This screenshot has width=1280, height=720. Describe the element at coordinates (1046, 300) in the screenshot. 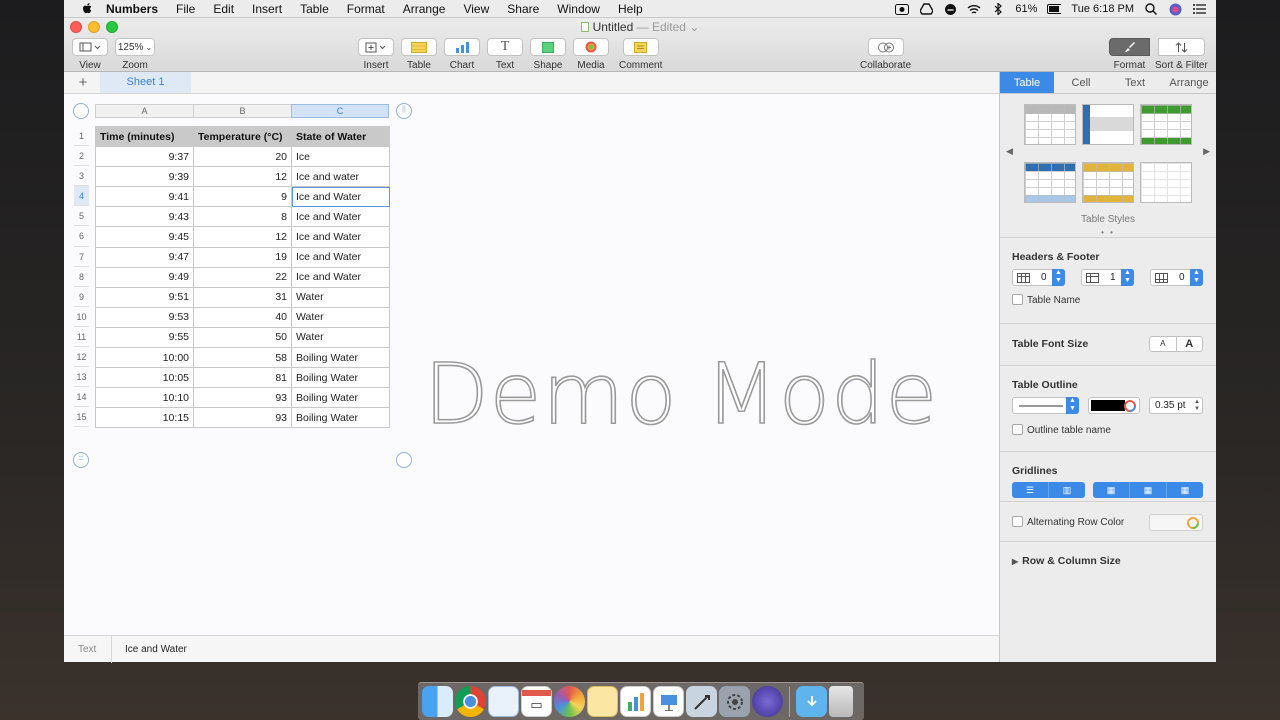

I see `table-name-option: Table Name` at that location.